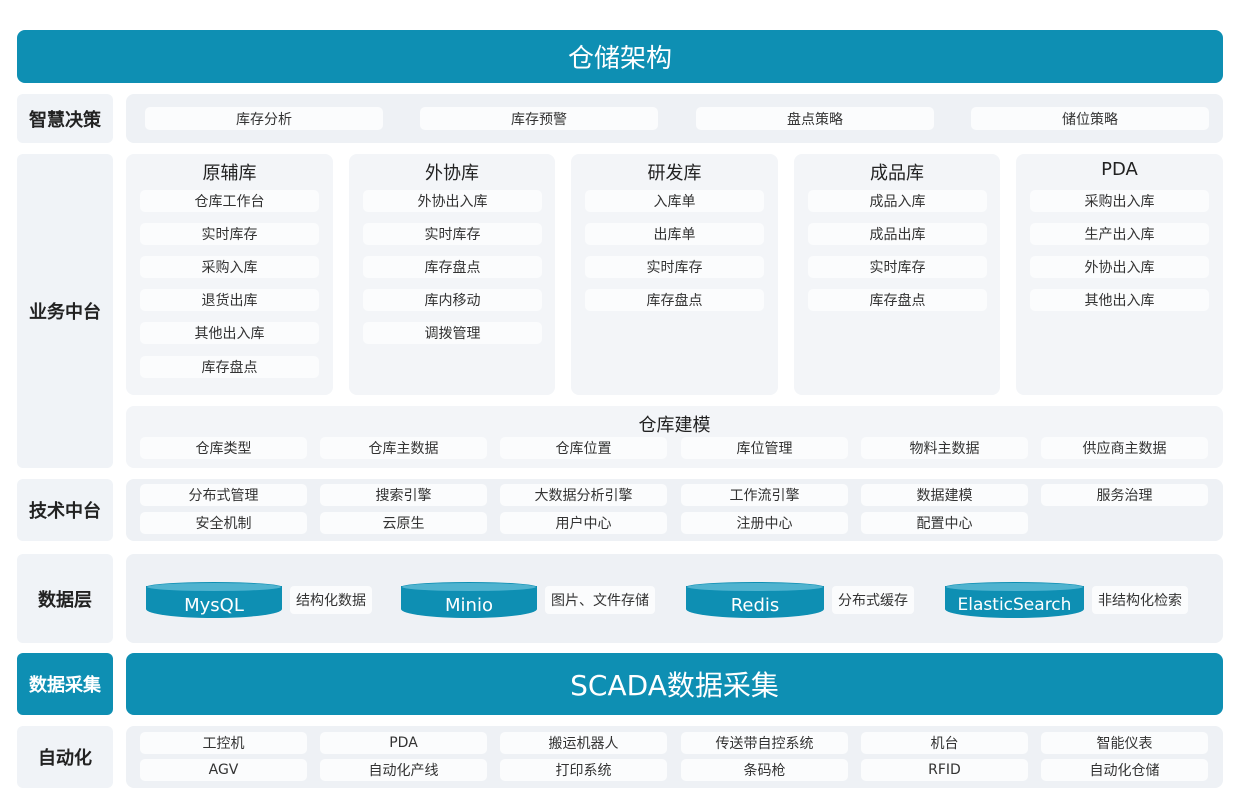 This screenshot has width=1240, height=808. I want to click on scada-banner: SCADA数据采集, so click(674, 684).